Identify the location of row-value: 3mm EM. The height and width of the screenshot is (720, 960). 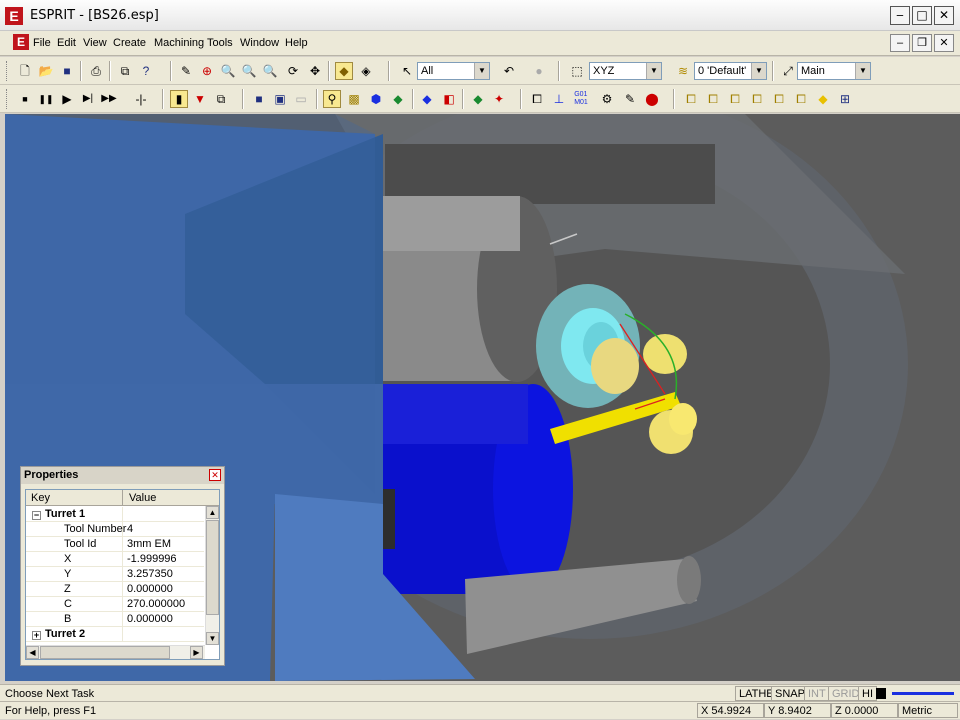
(147, 543).